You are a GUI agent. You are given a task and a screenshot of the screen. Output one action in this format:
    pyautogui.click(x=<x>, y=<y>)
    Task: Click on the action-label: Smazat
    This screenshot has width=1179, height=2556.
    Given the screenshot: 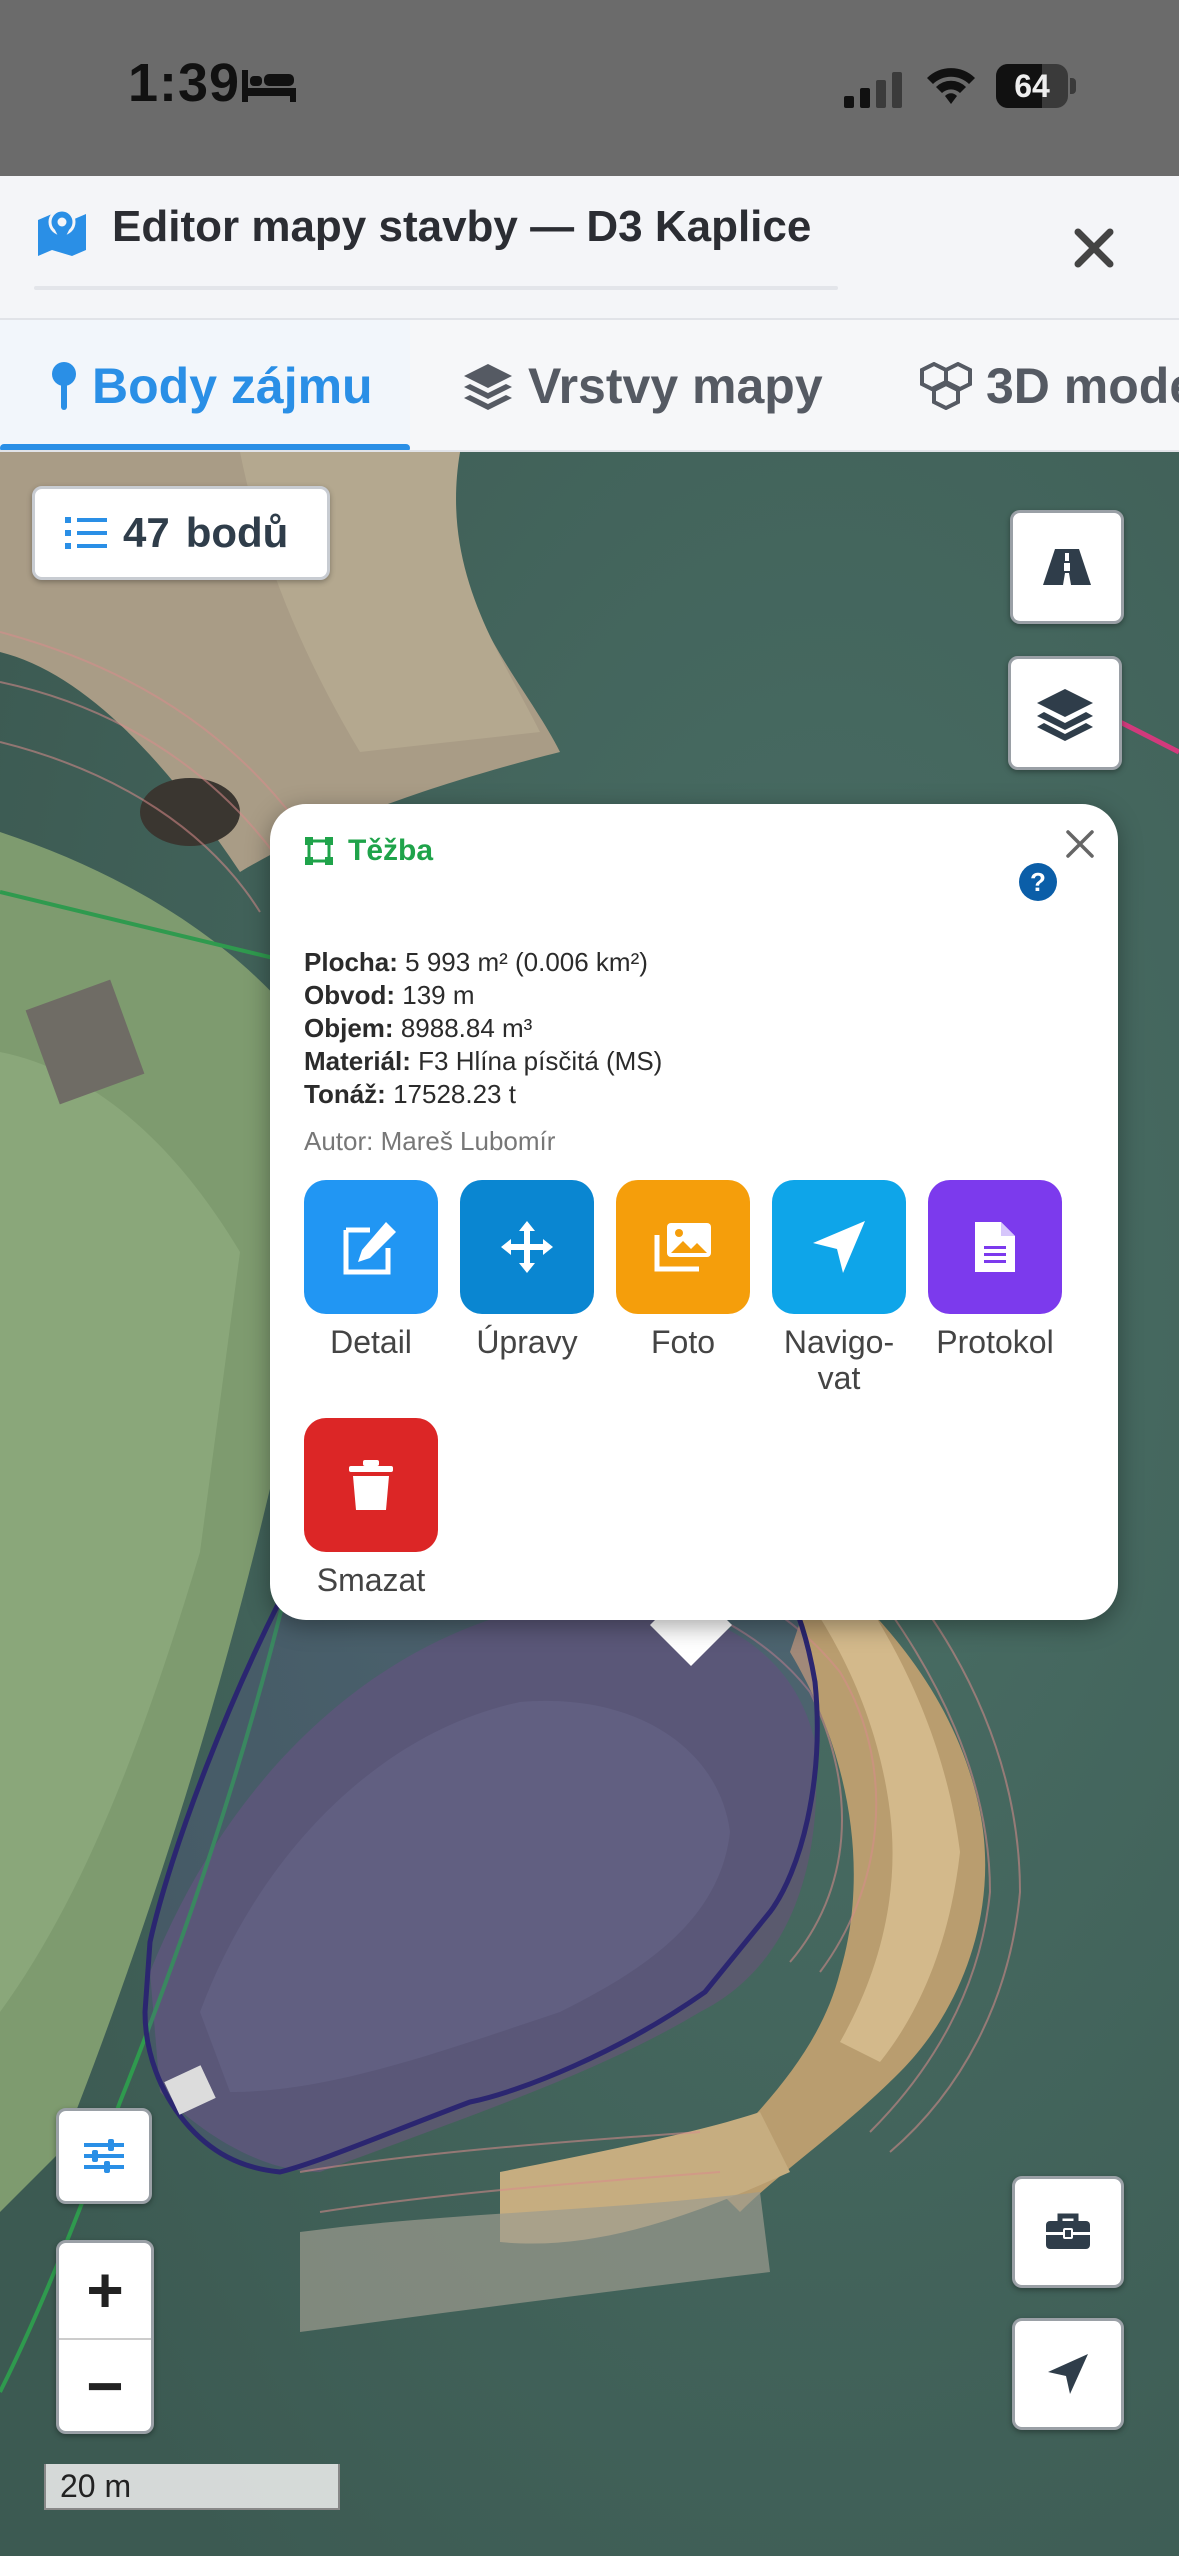 What is the action you would take?
    pyautogui.click(x=371, y=1580)
    